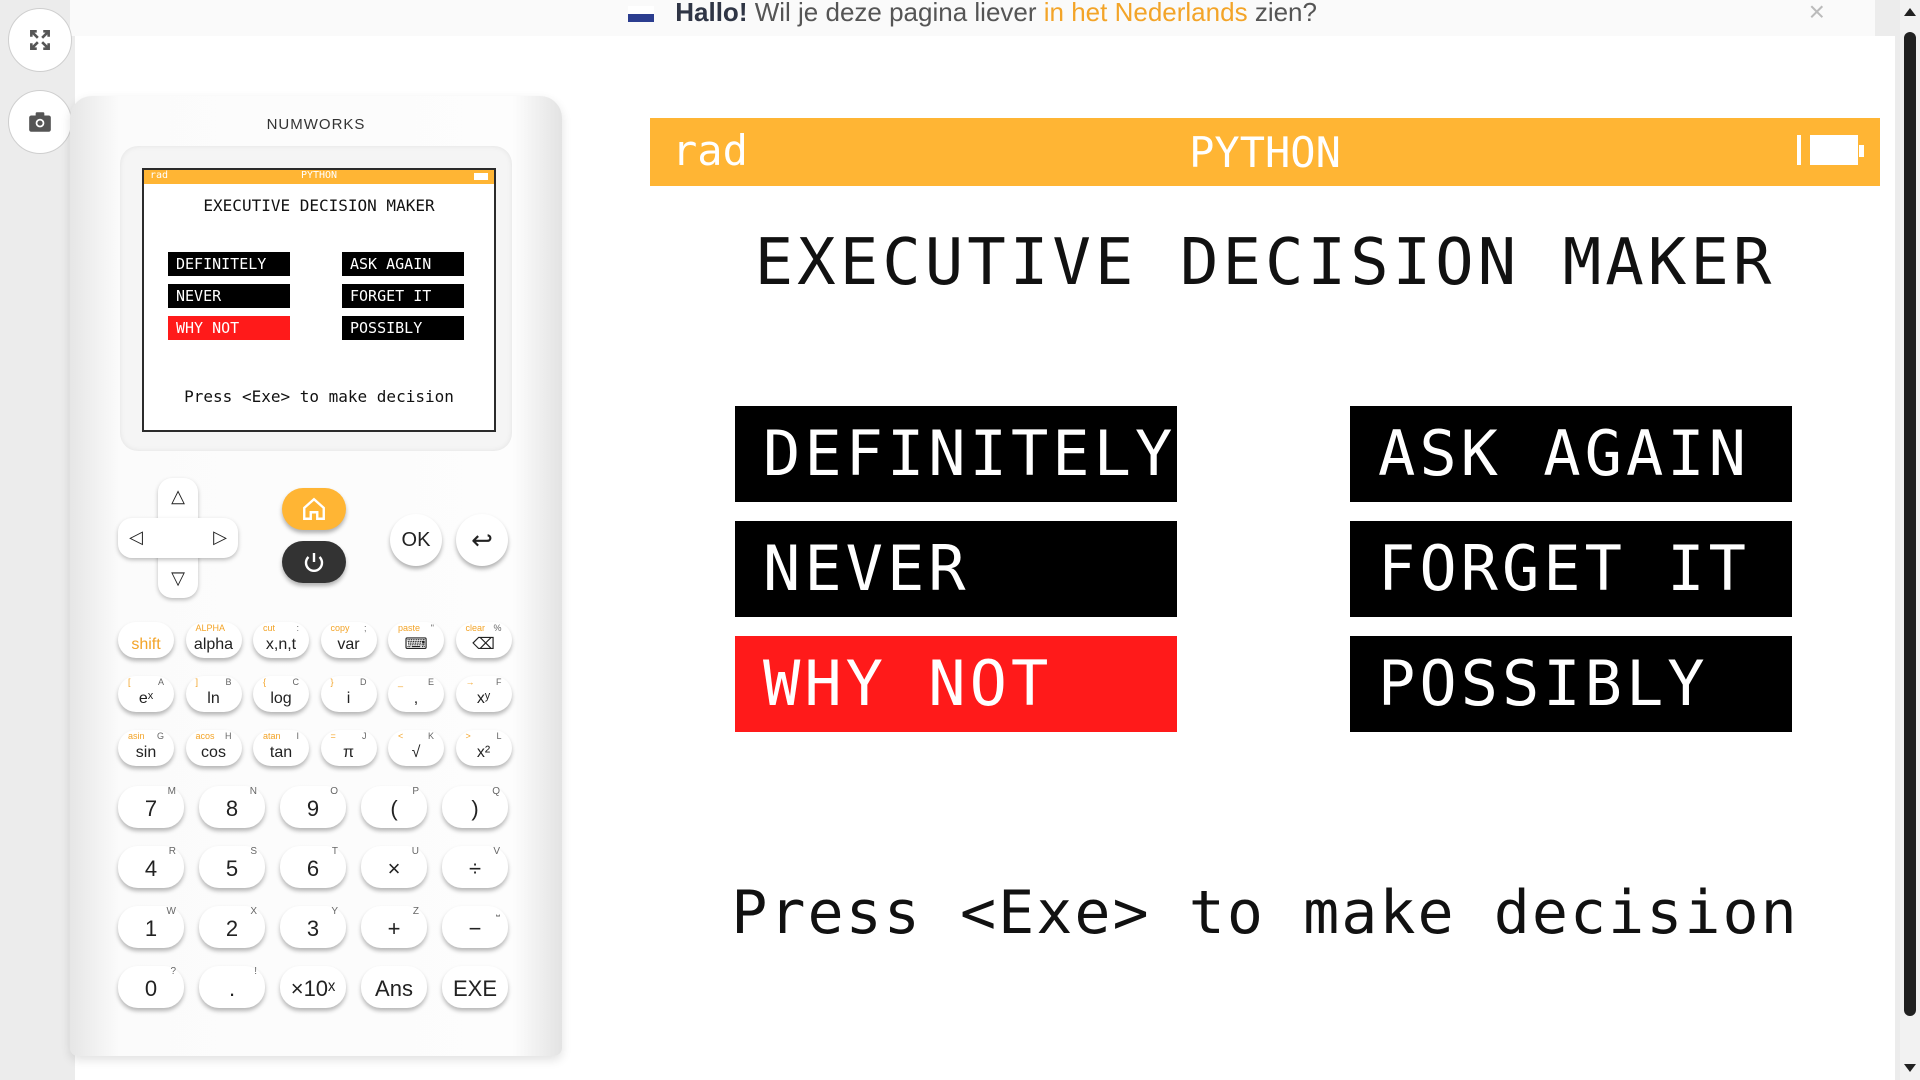 The height and width of the screenshot is (1080, 1920). I want to click on brand-logo: NUMWORKS, so click(316, 124).